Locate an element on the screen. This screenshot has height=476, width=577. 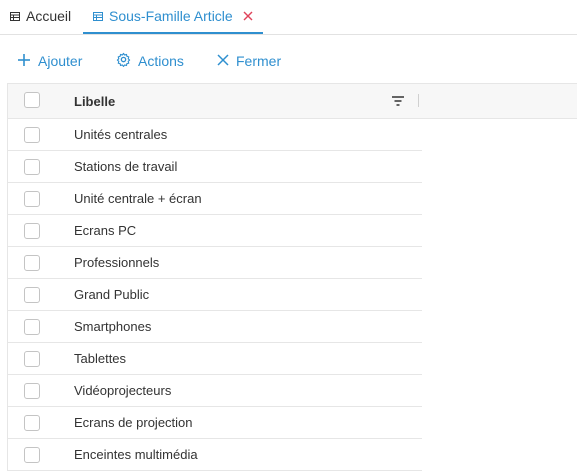
tab-sous-famille-article: Sous-Famille Article is located at coordinates (173, 17).